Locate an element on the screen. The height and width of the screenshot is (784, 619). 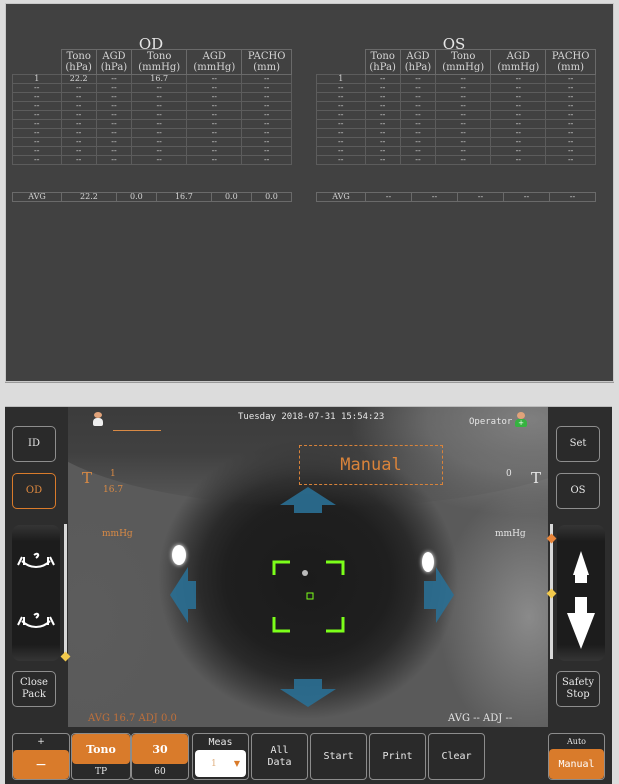
chinrest-down-icon is located at coordinates (36, 620).